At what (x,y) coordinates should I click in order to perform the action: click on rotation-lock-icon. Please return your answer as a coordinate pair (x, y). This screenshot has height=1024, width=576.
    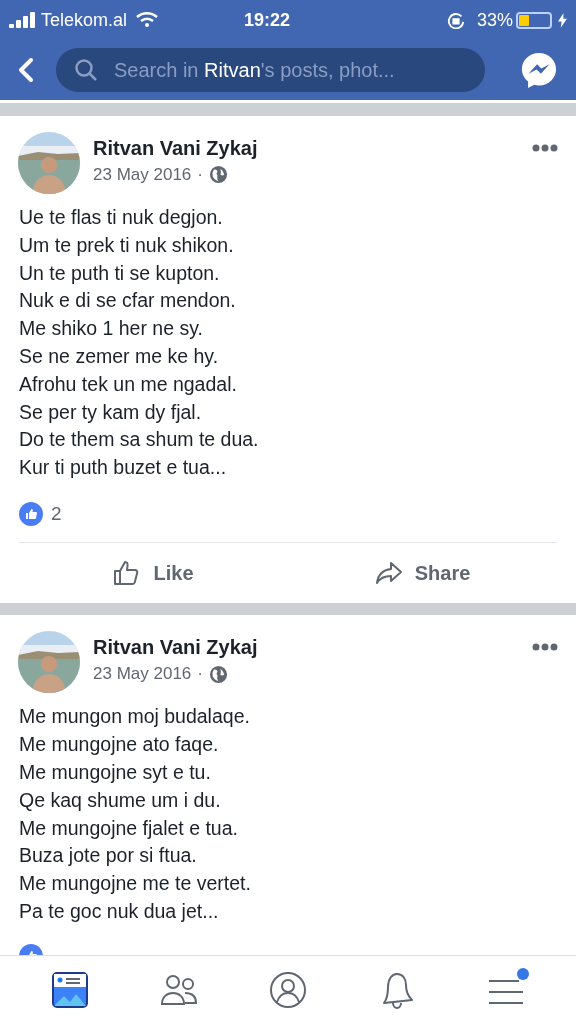
    Looking at the image, I should click on (455, 20).